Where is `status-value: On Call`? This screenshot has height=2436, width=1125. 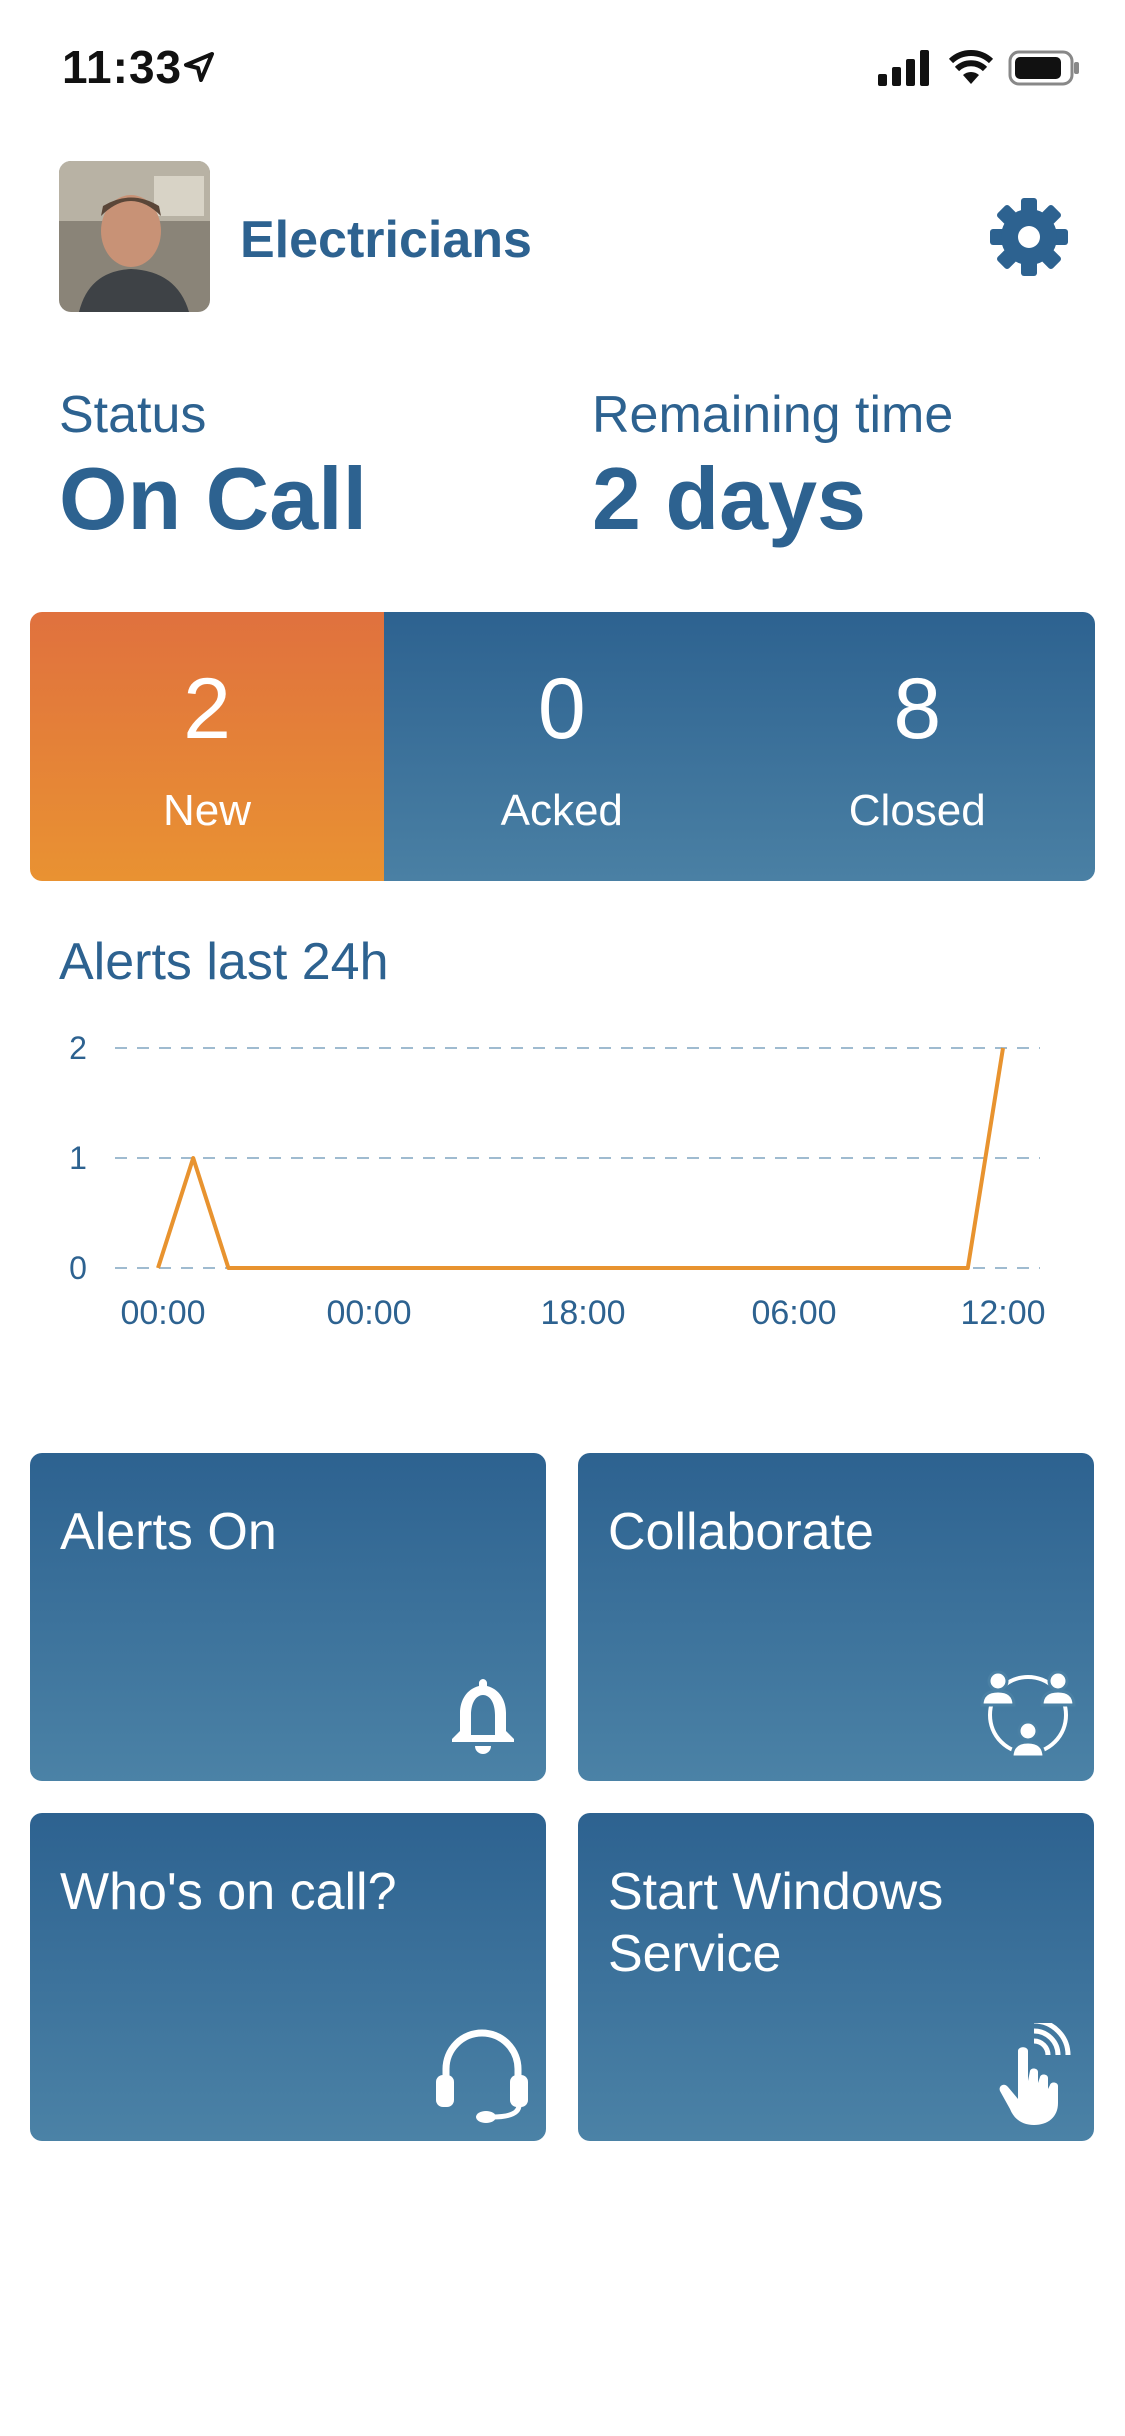 status-value: On Call is located at coordinates (213, 498).